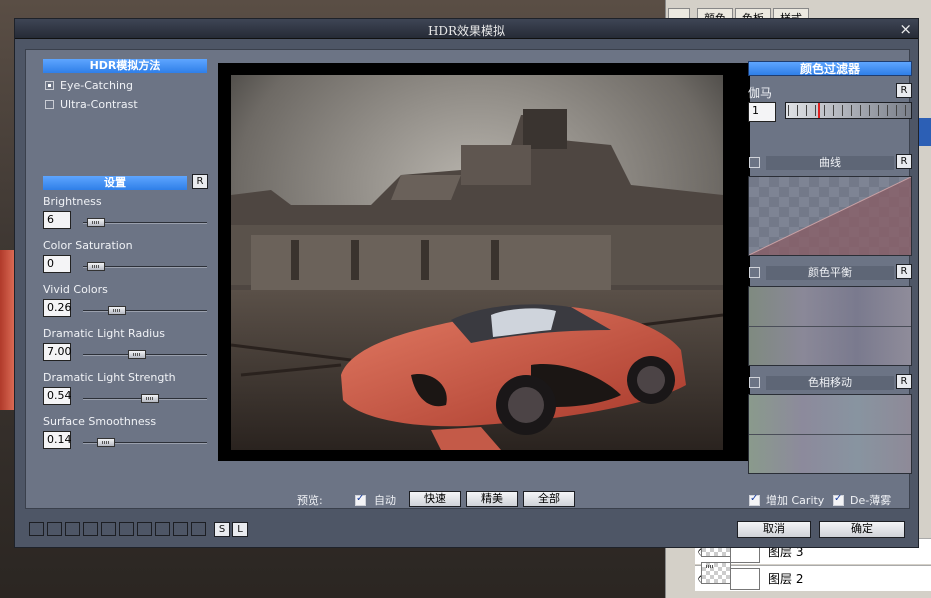 This screenshot has width=931, height=598. Describe the element at coordinates (754, 499) in the screenshot. I see `clarity-checkbox` at that location.